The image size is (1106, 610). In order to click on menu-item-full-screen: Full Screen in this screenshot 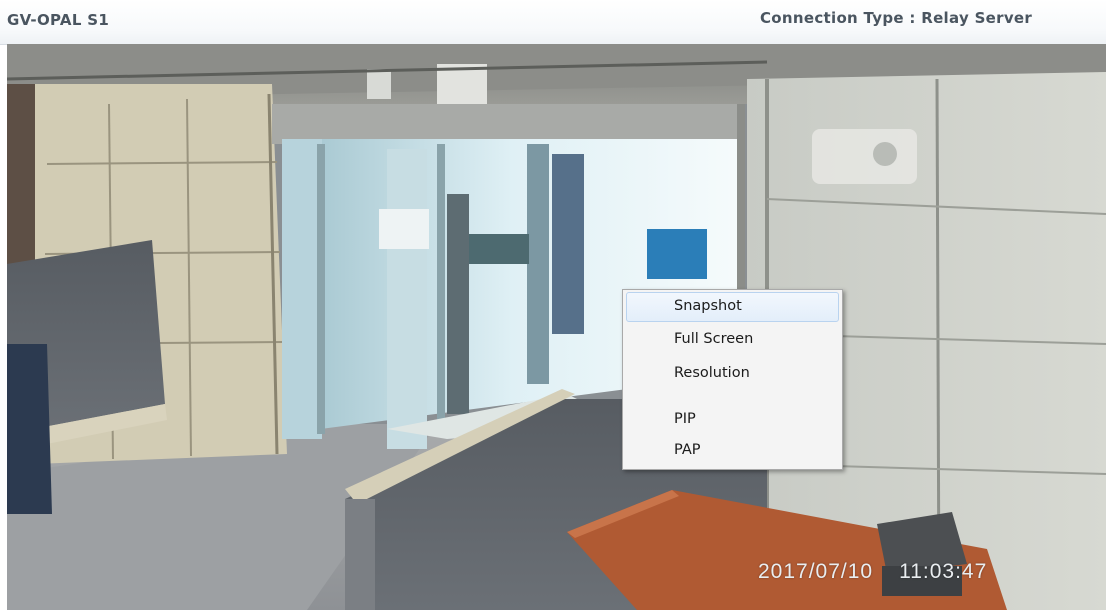, I will do `click(732, 340)`.